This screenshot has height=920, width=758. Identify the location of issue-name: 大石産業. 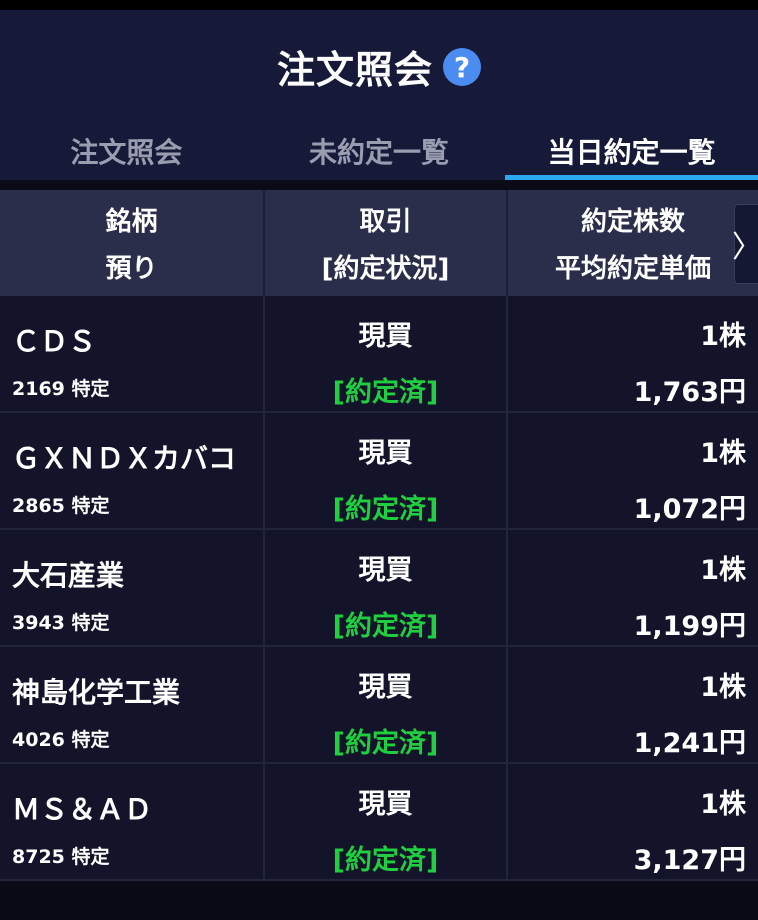
(68, 575).